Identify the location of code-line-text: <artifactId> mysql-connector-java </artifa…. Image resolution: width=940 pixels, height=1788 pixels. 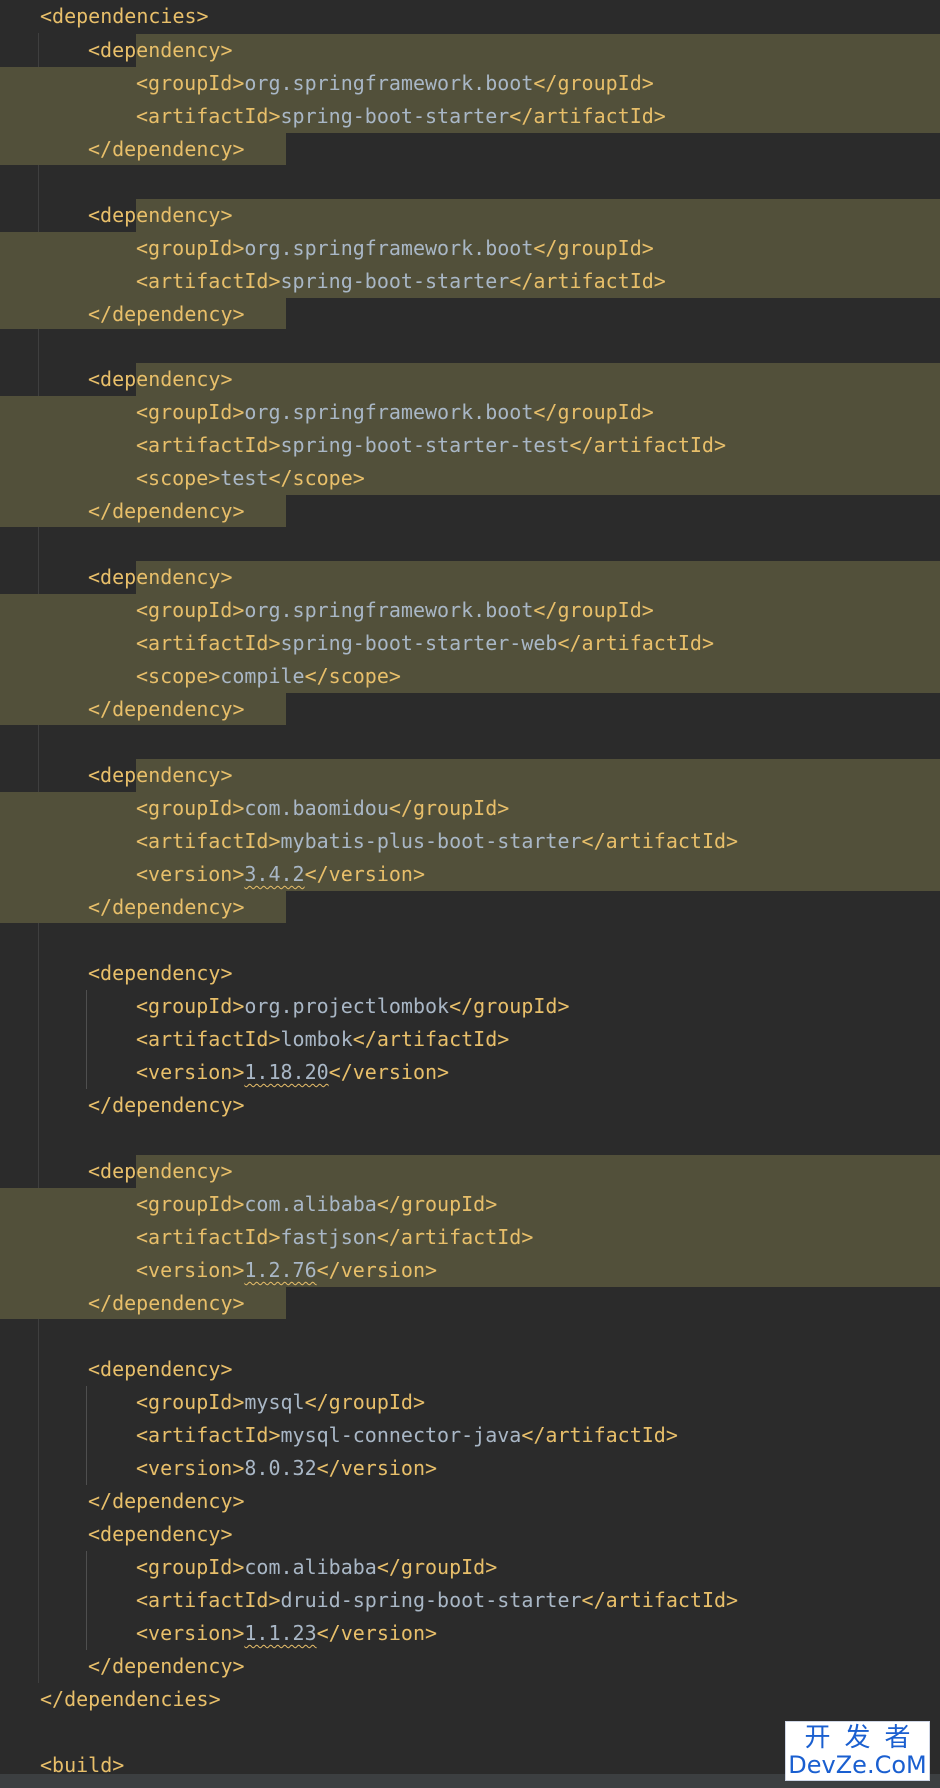
(407, 1435).